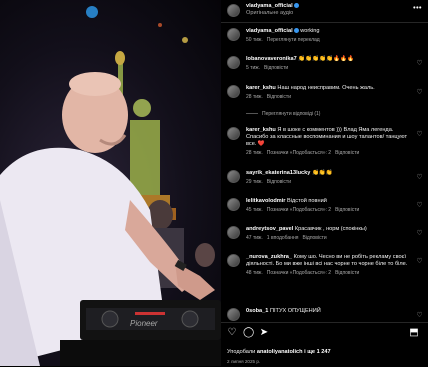 The height and width of the screenshot is (367, 428). I want to click on caption-avatar, so click(233, 34).